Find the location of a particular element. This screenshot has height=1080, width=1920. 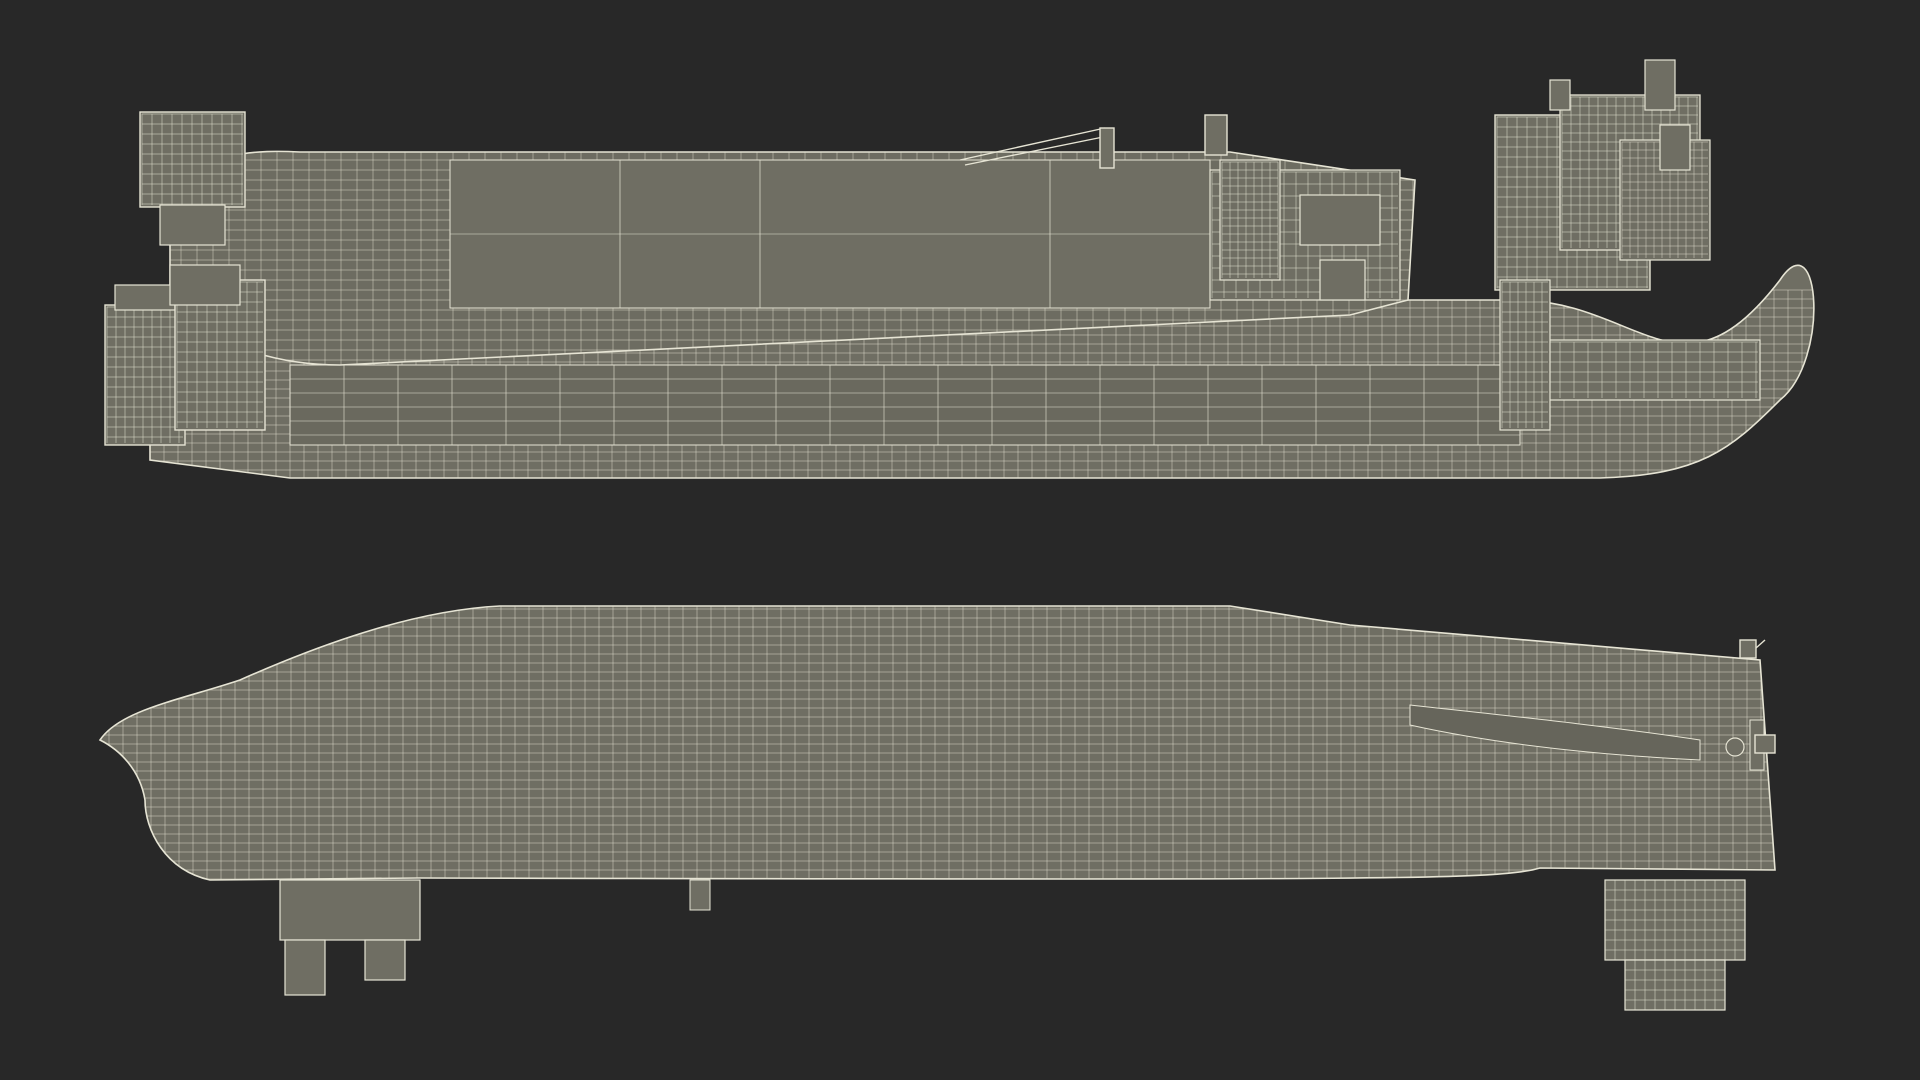

mid-bracket is located at coordinates (700, 895).